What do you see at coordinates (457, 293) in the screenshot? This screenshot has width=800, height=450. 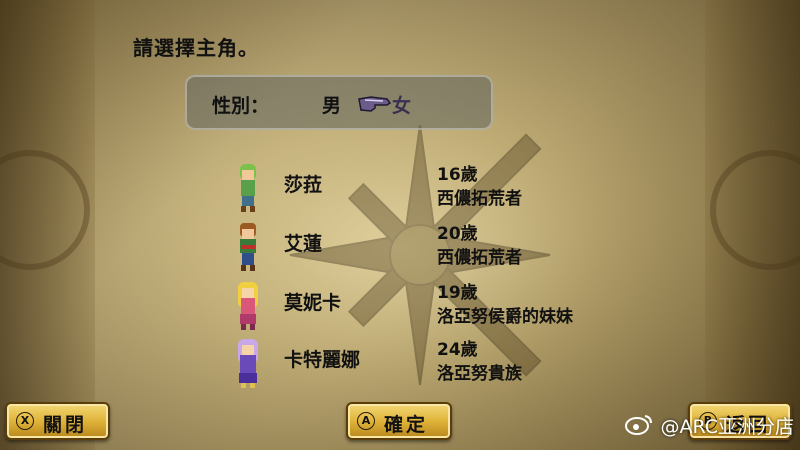 I see `character-age: 19歲` at bounding box center [457, 293].